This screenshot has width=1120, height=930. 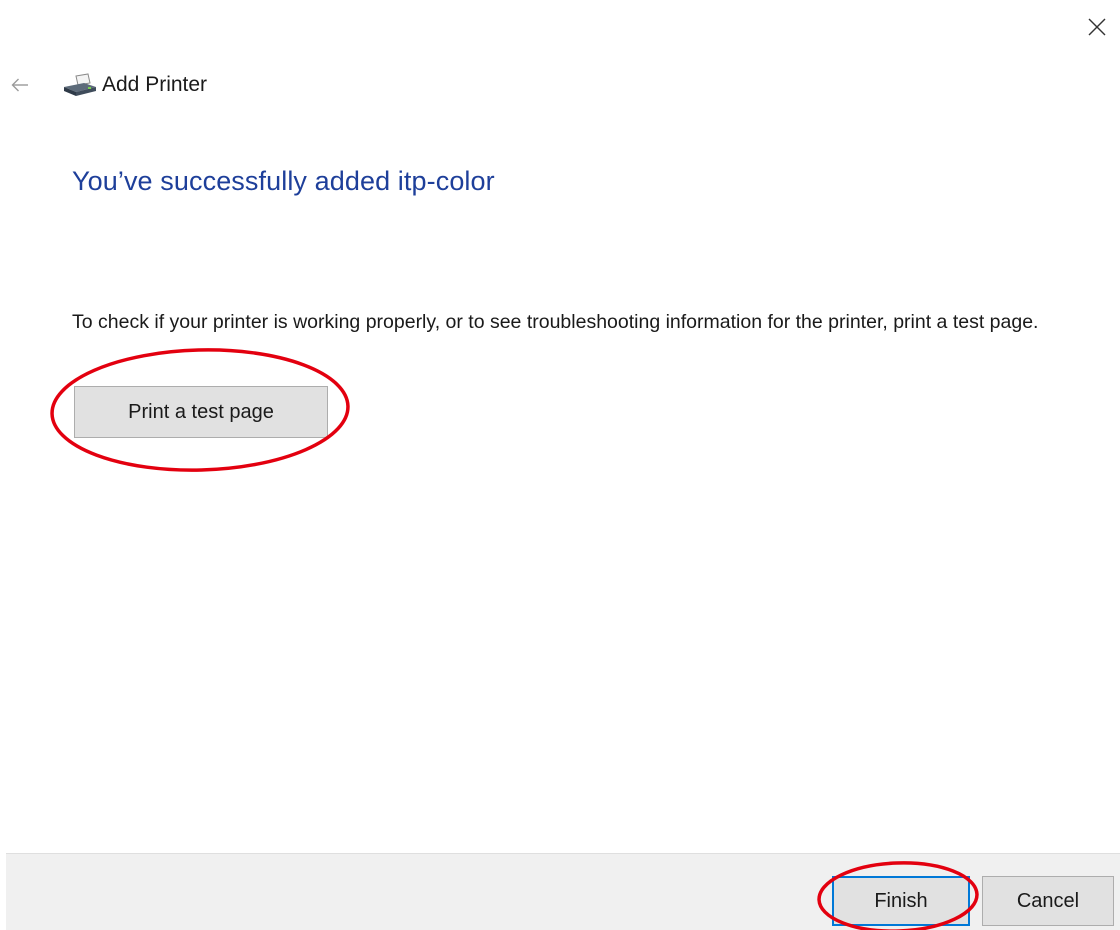 I want to click on page-title: You’ve successfully added itp-color, so click(x=283, y=181).